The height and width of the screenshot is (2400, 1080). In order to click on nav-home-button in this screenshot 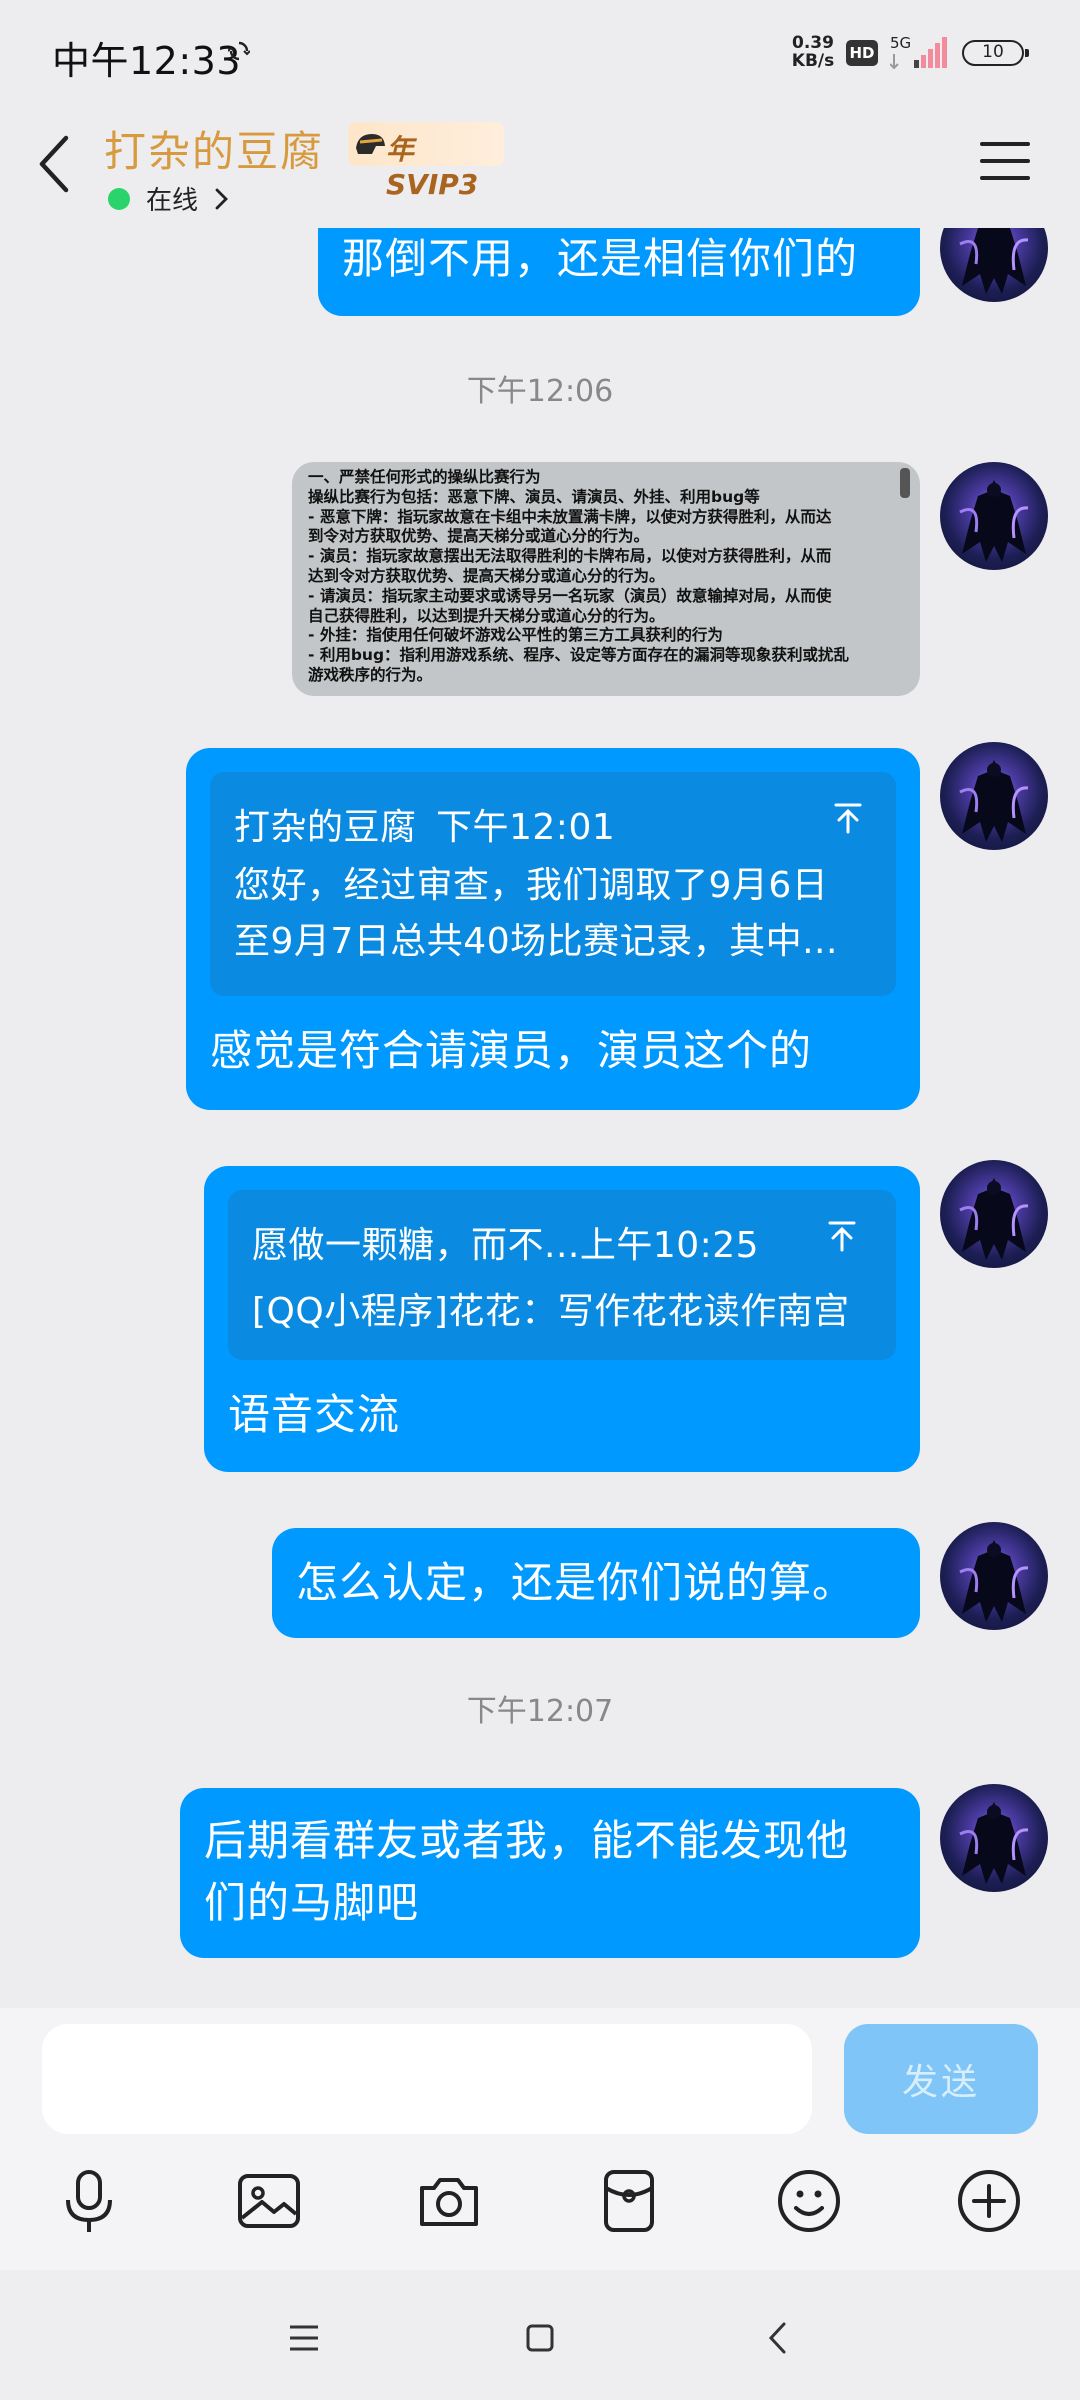, I will do `click(540, 2338)`.